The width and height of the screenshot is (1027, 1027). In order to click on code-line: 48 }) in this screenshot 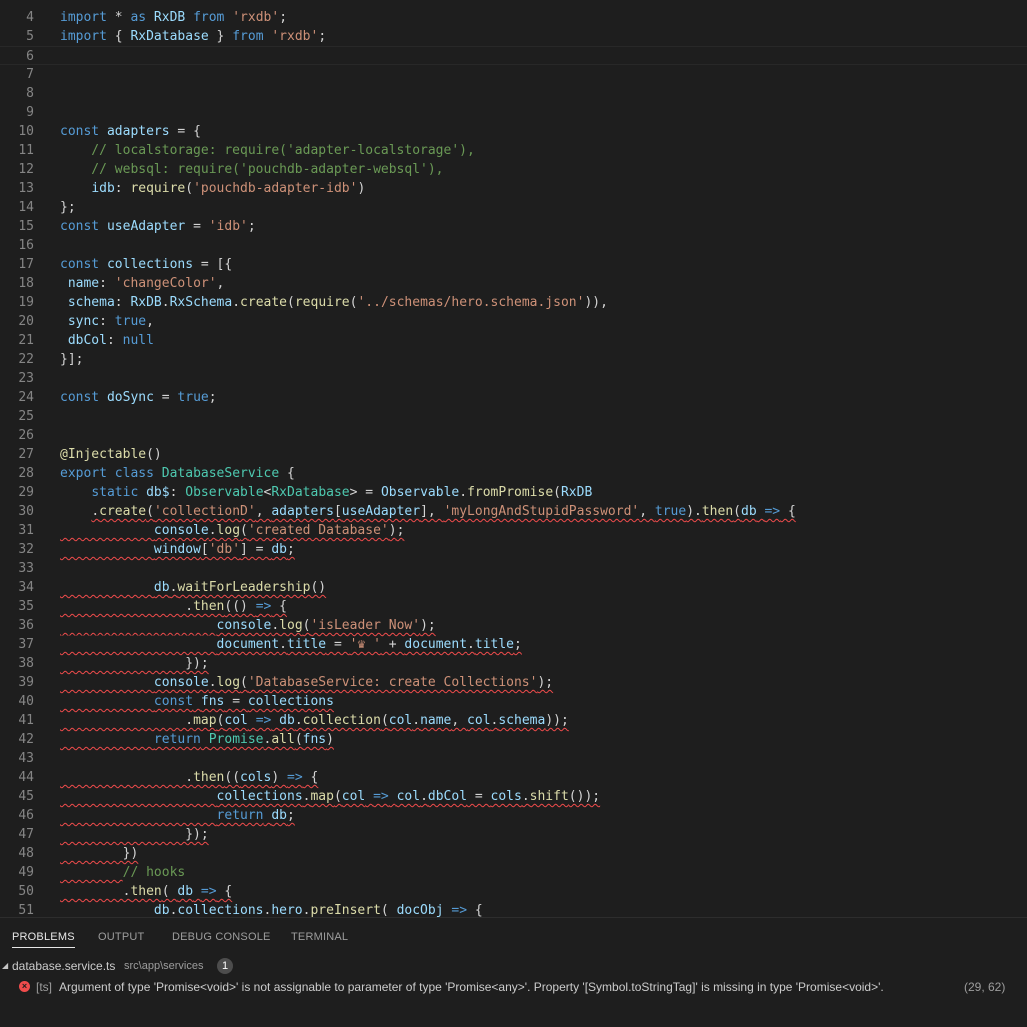, I will do `click(513, 853)`.